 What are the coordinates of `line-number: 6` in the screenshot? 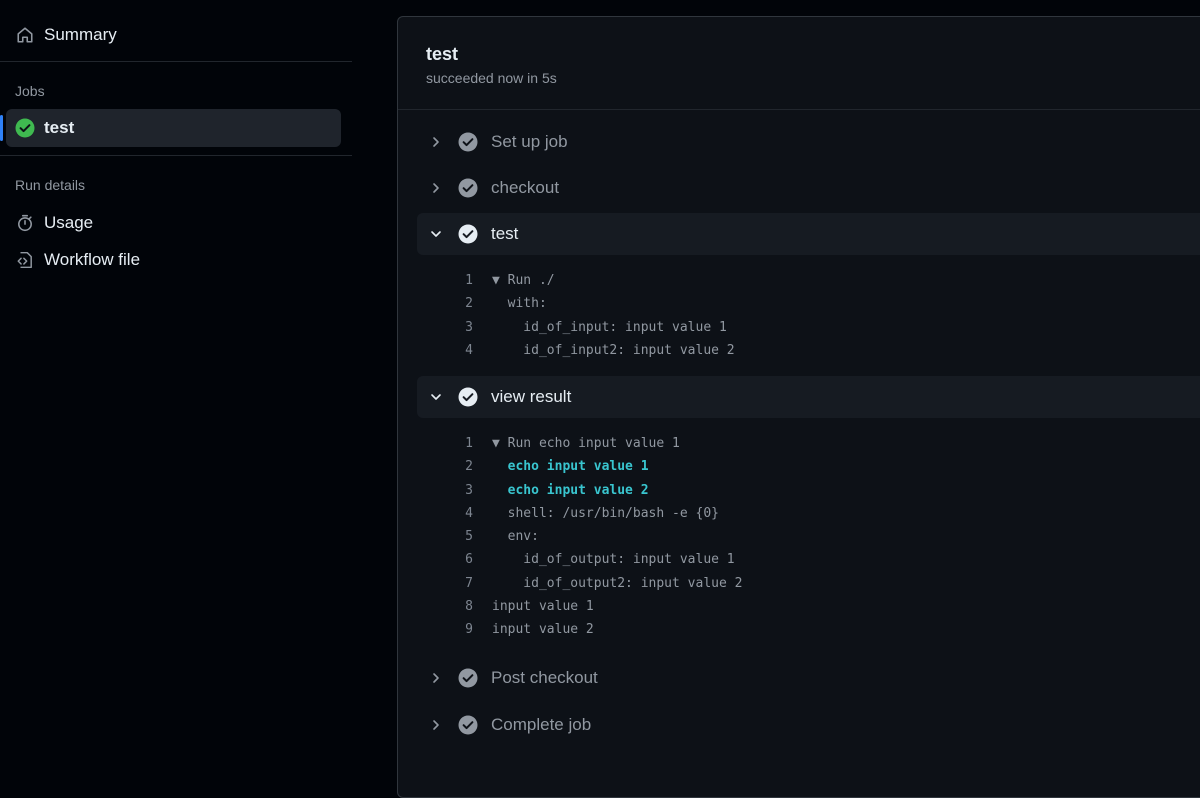 It's located at (469, 560).